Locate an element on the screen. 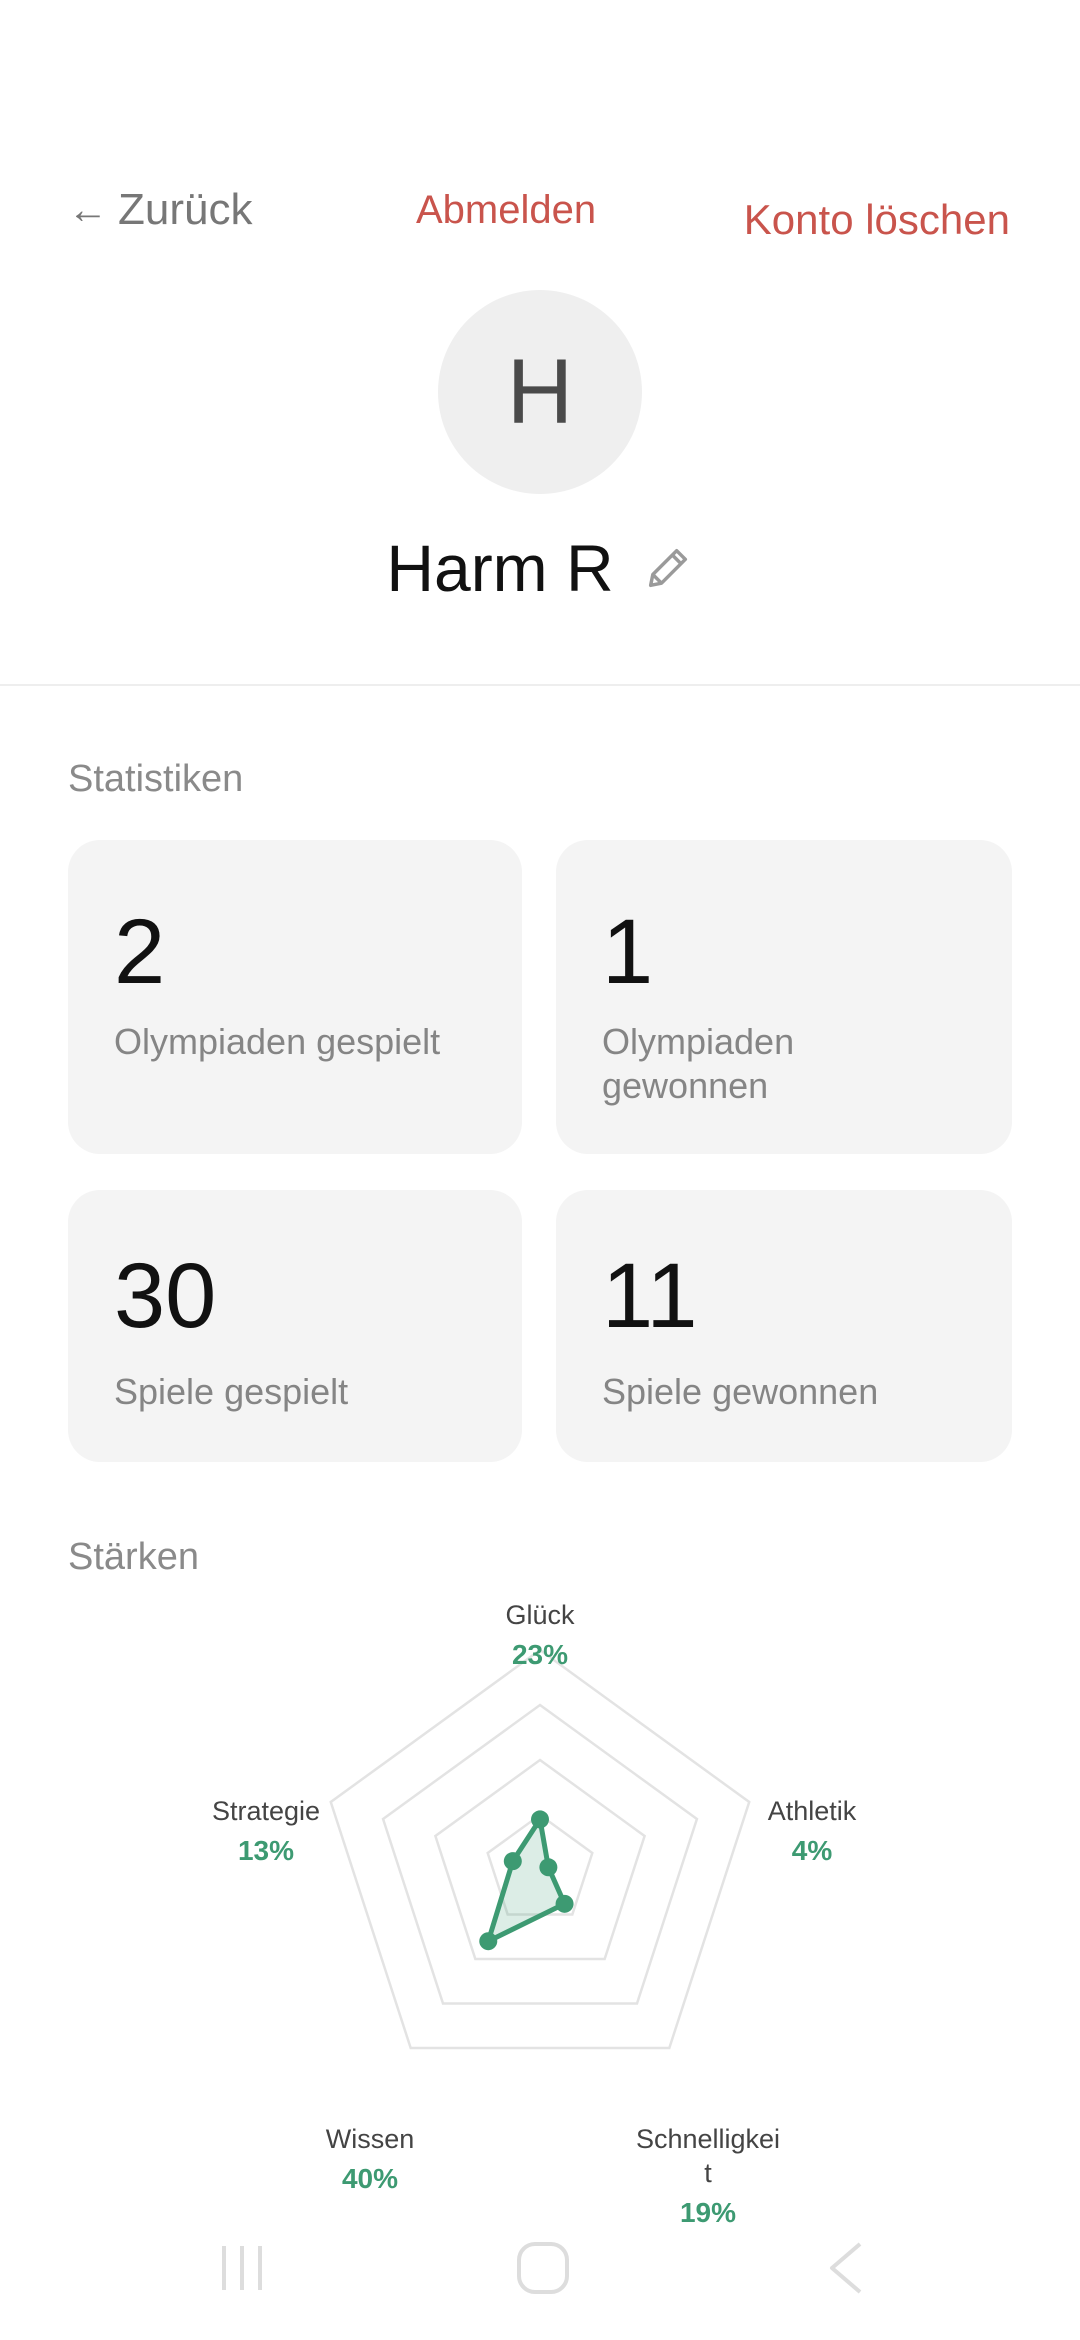 This screenshot has width=1080, height=2340. radar-axis-label: Wissen is located at coordinates (370, 2139).